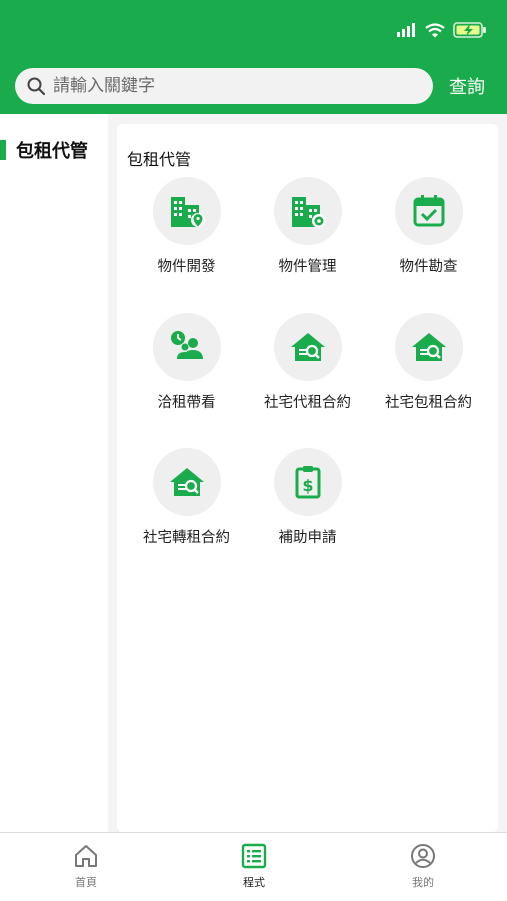  Describe the element at coordinates (307, 538) in the screenshot. I see `function-label: 補助申請` at that location.